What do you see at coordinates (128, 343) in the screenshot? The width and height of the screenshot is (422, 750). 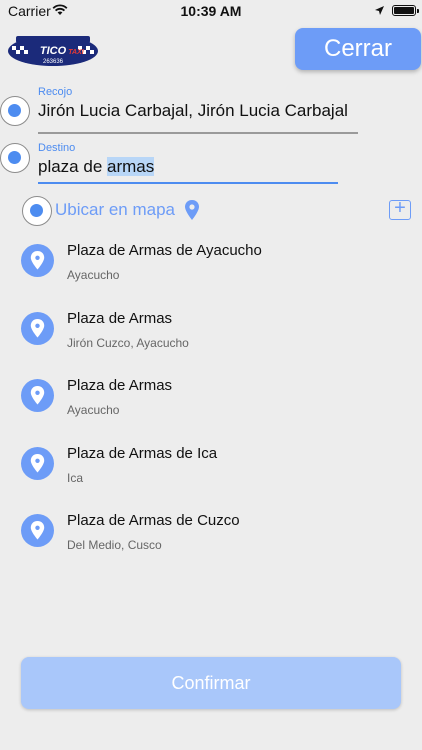 I see `result-subtitle: Jirón Cuzco, Ayacucho` at bounding box center [128, 343].